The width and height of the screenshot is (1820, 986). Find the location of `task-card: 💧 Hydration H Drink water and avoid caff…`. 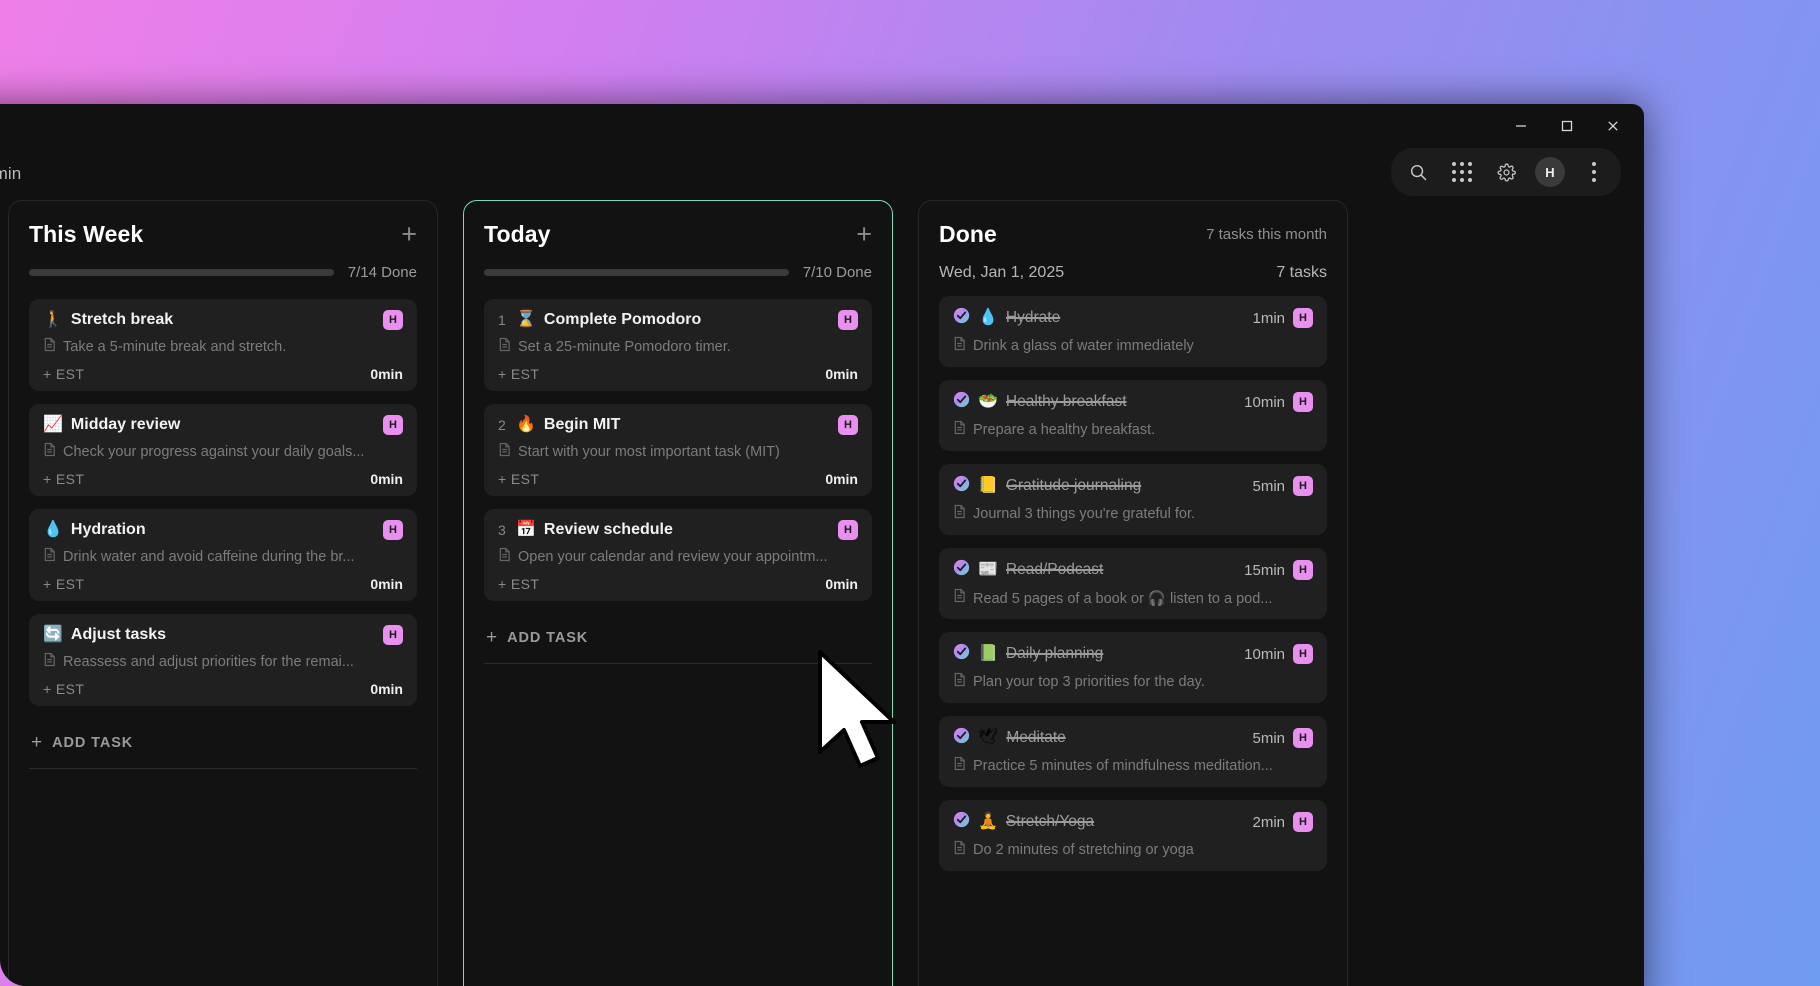

task-card: 💧 Hydration H Drink water and avoid caff… is located at coordinates (223, 555).